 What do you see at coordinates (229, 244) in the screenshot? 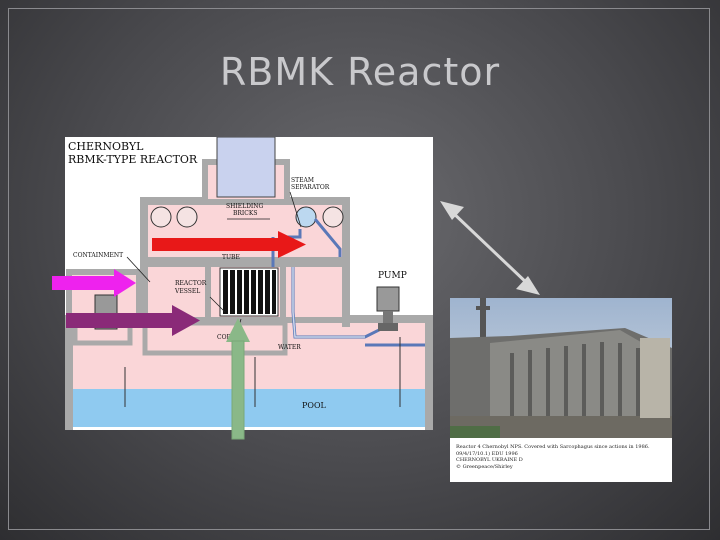
I see `red-arrow` at bounding box center [229, 244].